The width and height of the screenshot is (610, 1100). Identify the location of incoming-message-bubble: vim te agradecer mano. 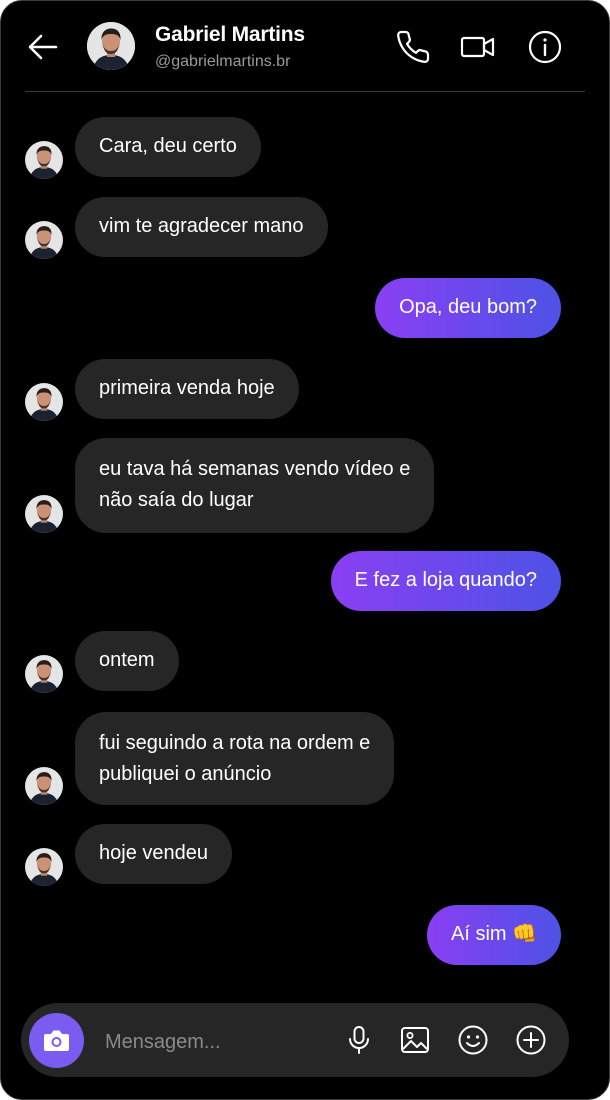
(201, 227).